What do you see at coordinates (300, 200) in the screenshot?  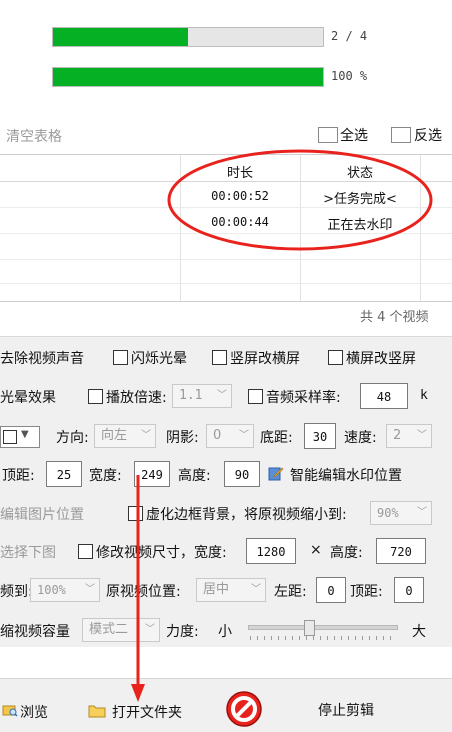 I see `annotation-ellipse` at bounding box center [300, 200].